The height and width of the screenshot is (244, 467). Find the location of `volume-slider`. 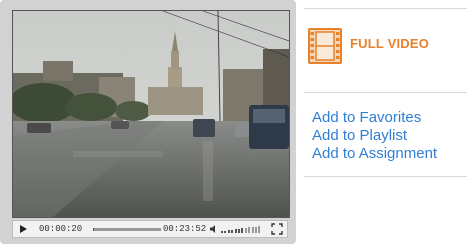

volume-slider is located at coordinates (241, 229).